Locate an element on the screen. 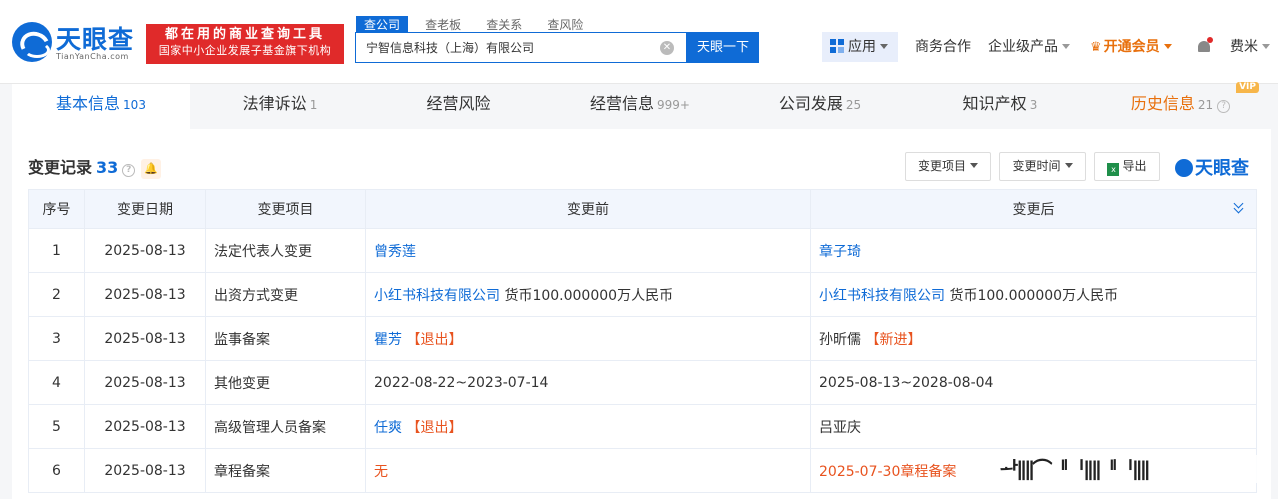  bell-icon is located at coordinates (1205, 45).